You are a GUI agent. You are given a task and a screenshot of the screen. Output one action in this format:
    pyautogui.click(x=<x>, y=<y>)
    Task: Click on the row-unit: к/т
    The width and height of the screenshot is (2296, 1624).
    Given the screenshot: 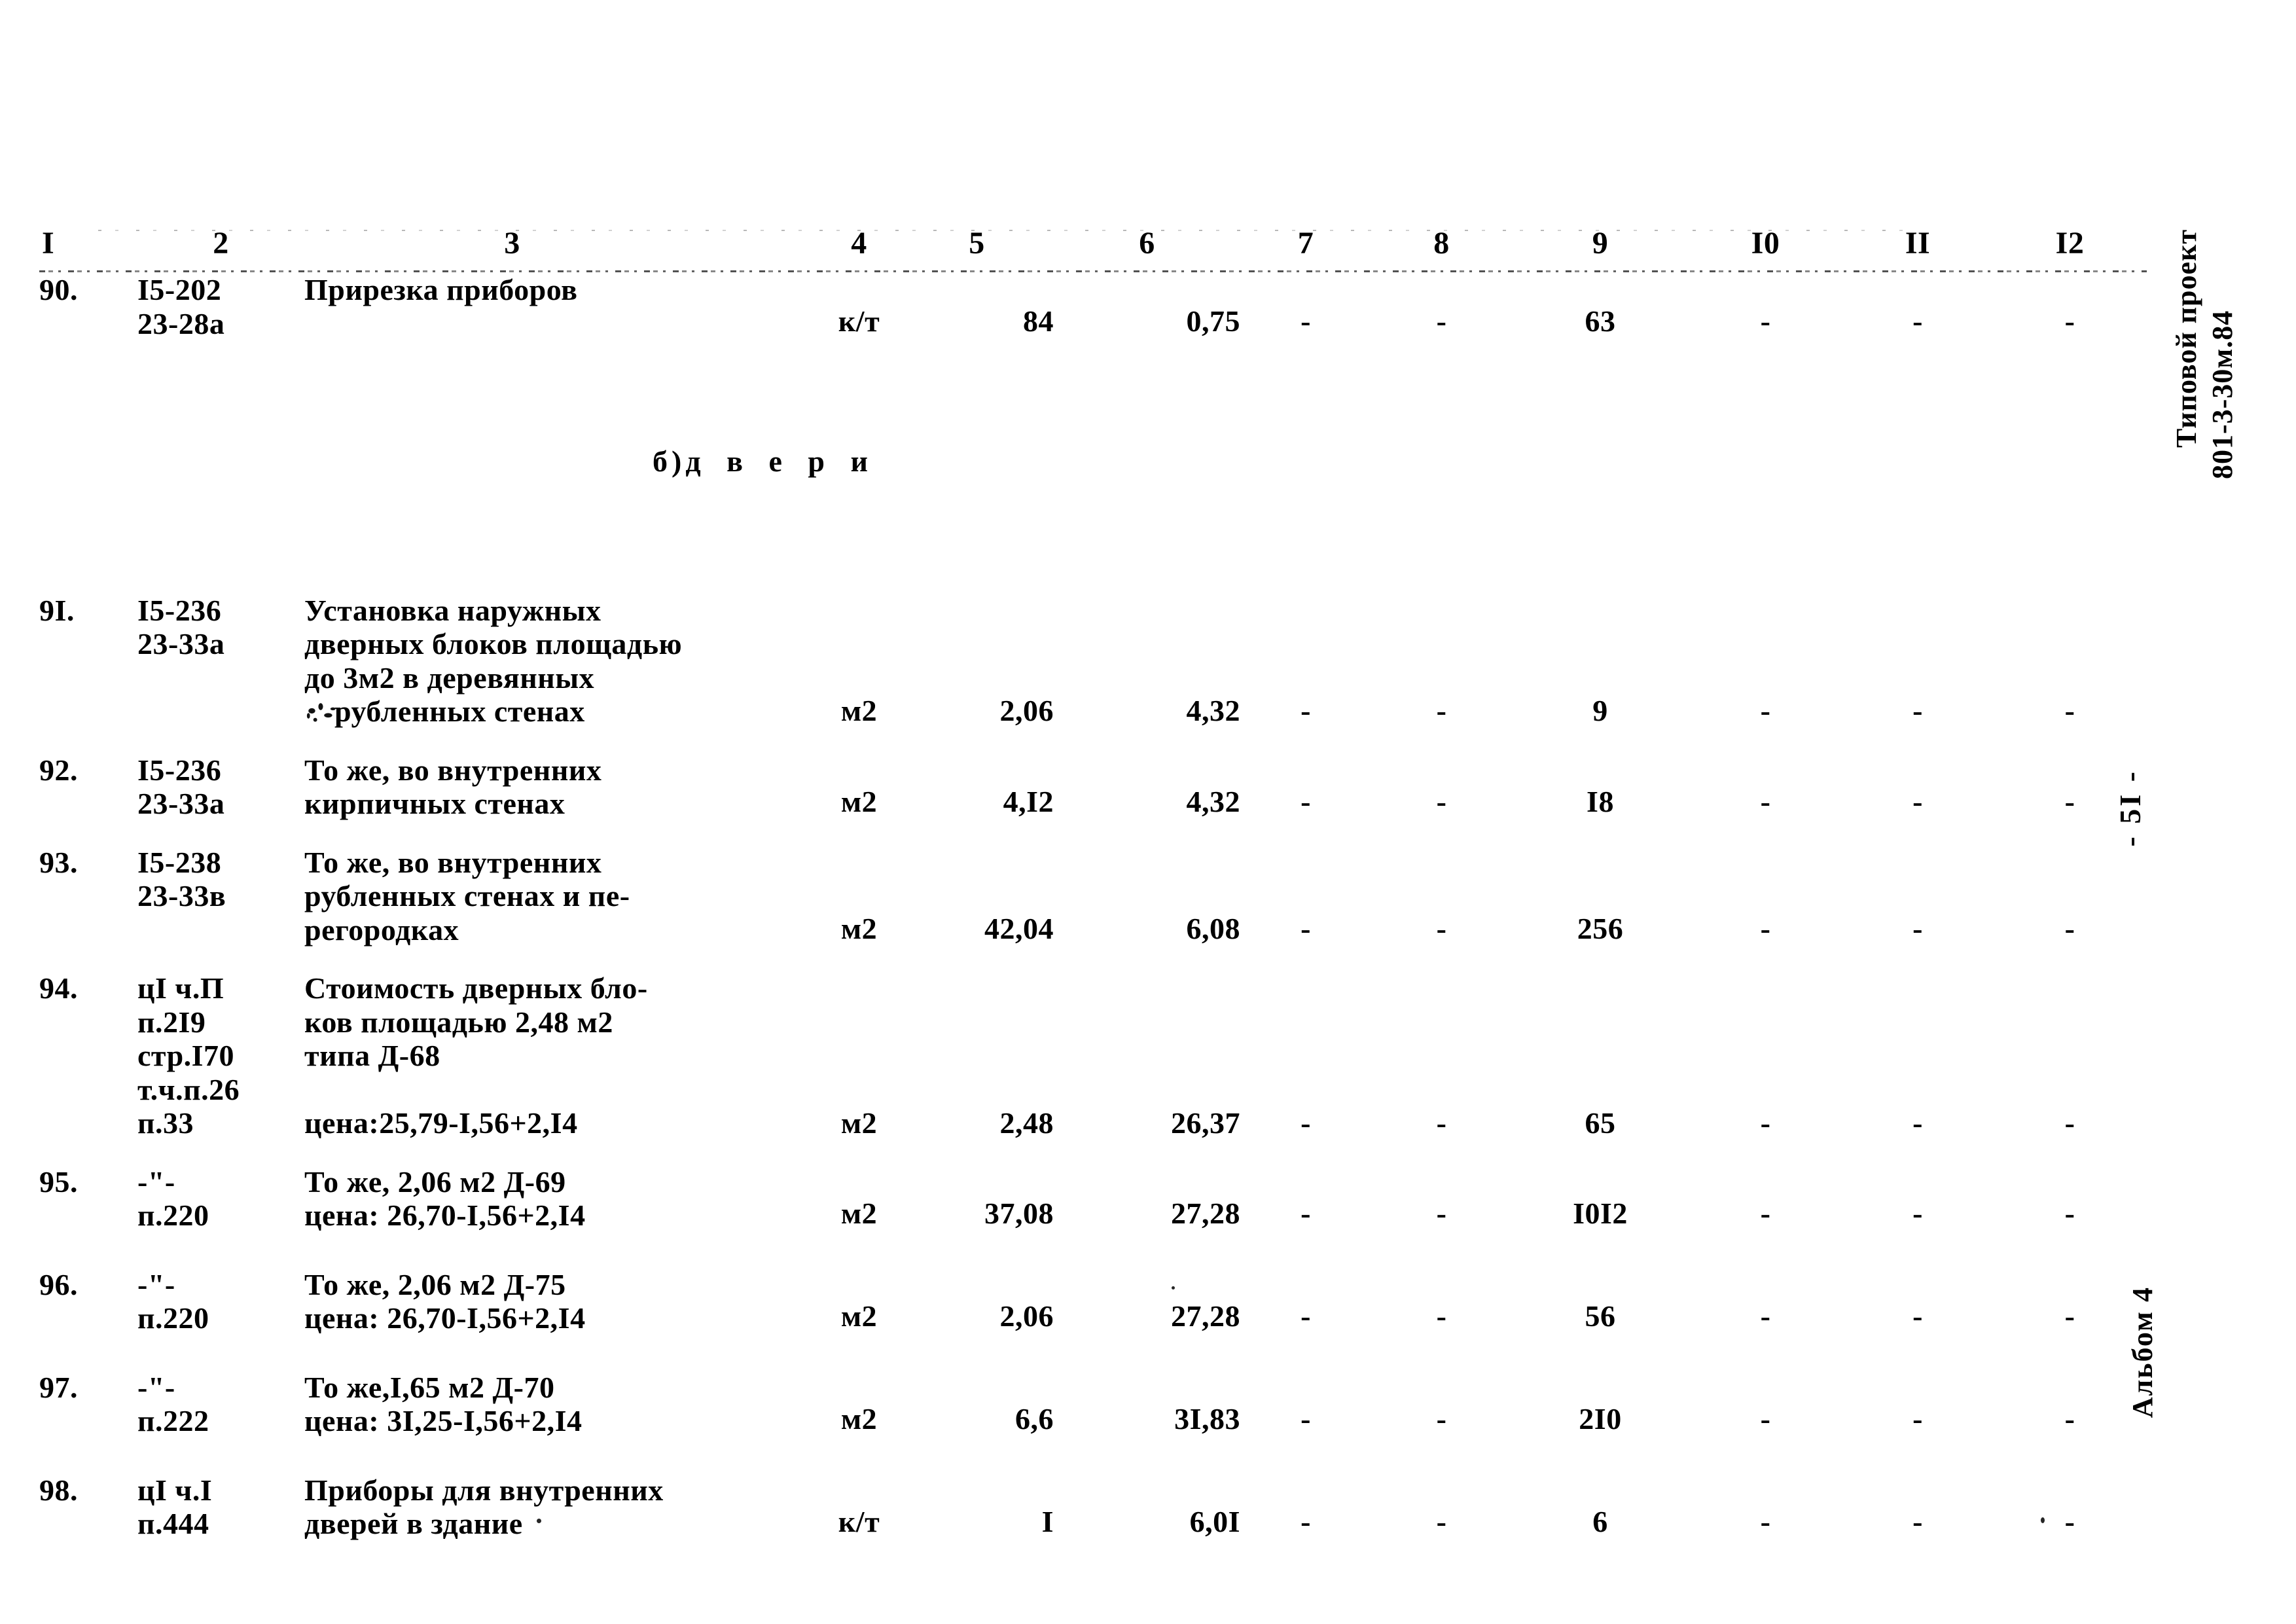 What is the action you would take?
    pyautogui.click(x=859, y=321)
    